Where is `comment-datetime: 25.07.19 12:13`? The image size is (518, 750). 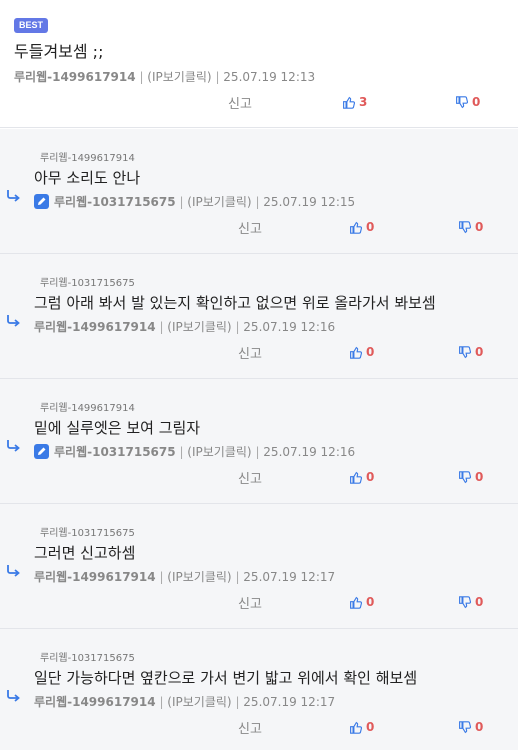
comment-datetime: 25.07.19 12:13 is located at coordinates (269, 77).